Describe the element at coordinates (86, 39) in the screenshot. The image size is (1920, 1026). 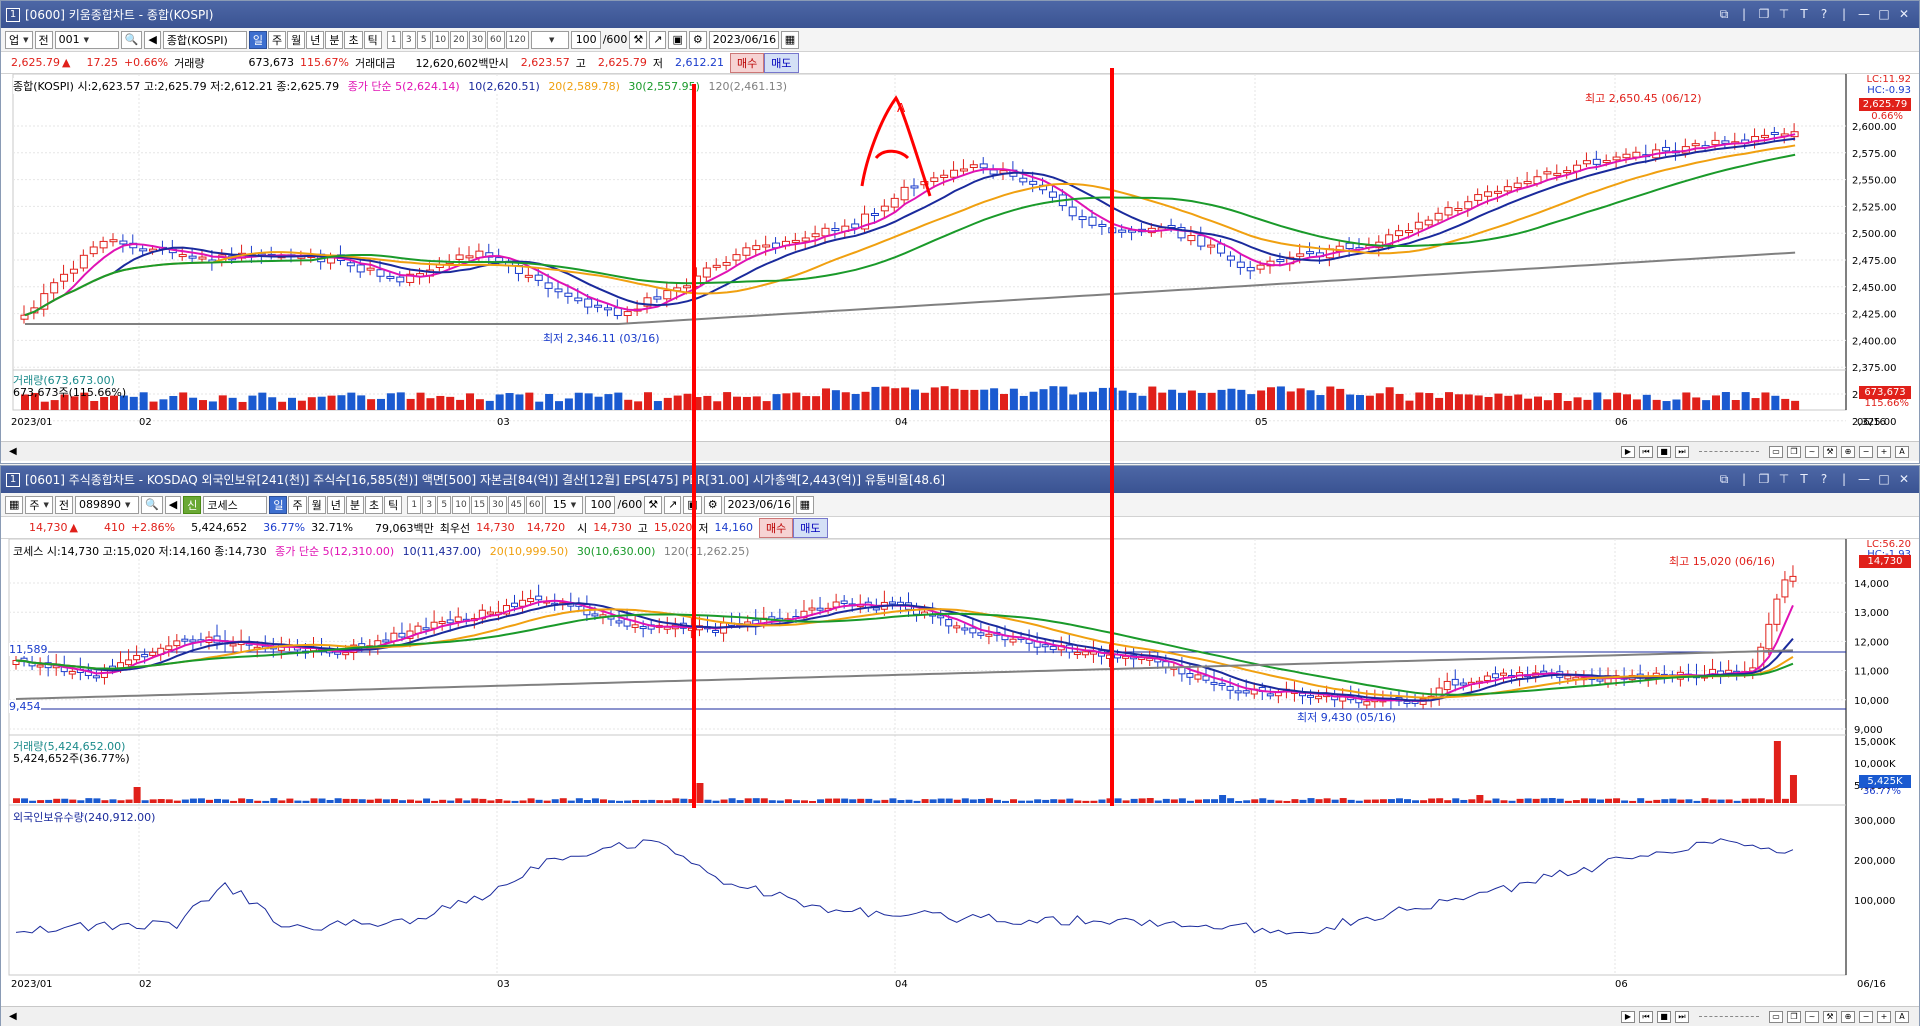
I see `code-input: 001` at that location.